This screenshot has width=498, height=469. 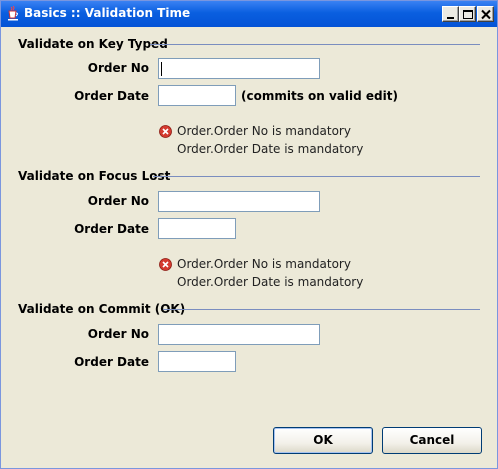 I want to click on section-commit-title: Validate on Commit (OK), so click(x=102, y=309).